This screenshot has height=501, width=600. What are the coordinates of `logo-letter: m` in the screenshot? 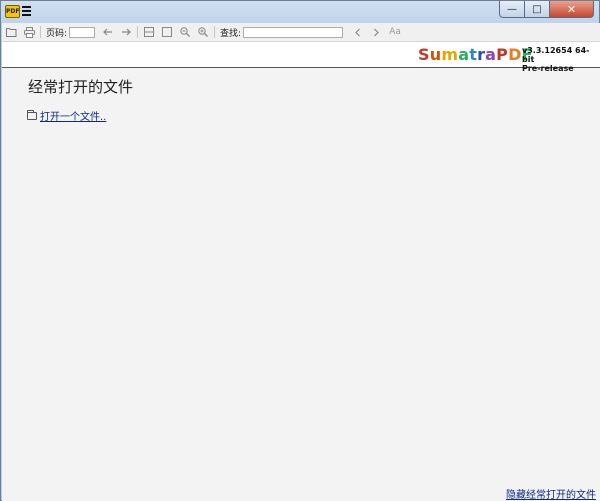 It's located at (450, 54).